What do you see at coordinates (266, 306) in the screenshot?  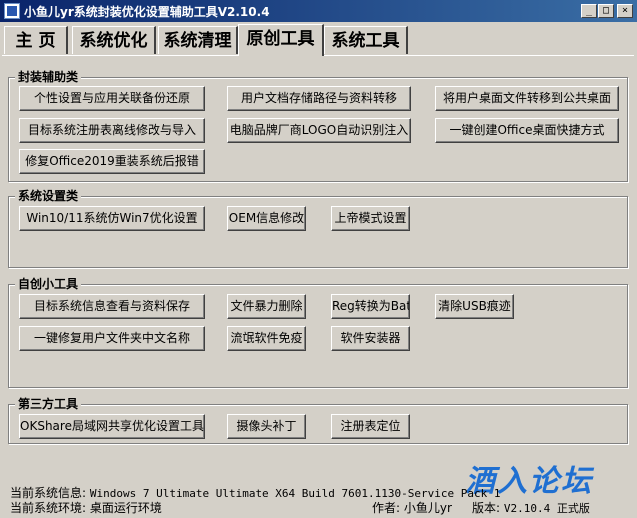 I see `force-delete-button: 文件暴力删除` at bounding box center [266, 306].